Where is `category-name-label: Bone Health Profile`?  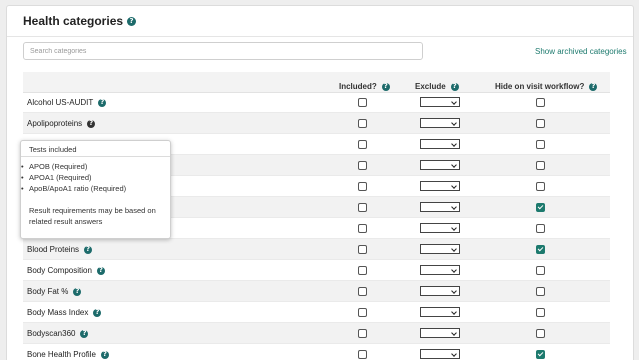 category-name-label: Bone Health Profile is located at coordinates (61, 354).